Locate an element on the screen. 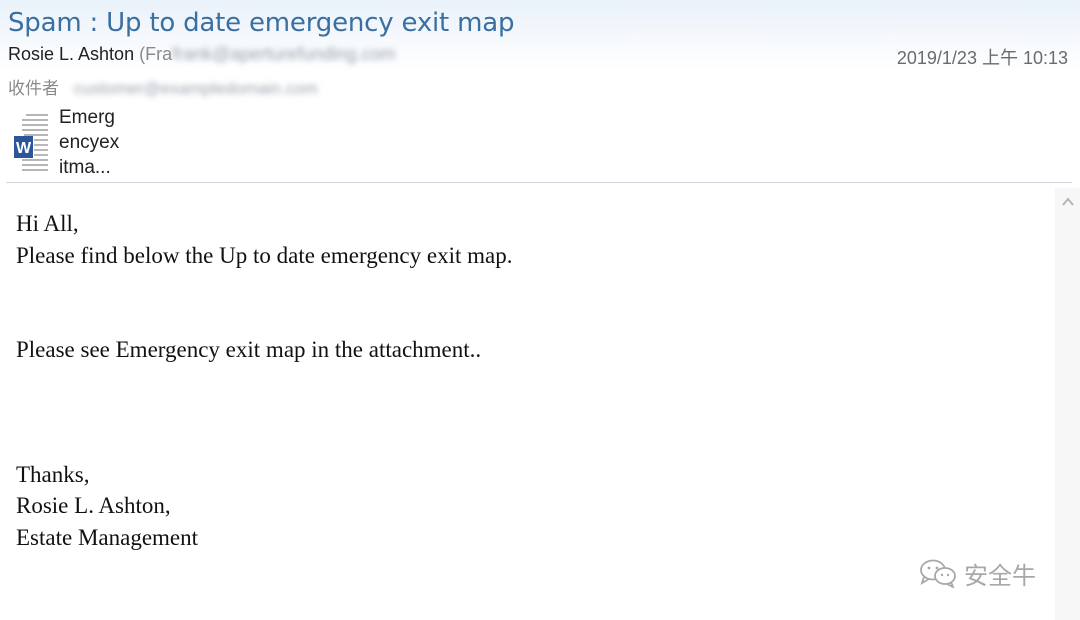 The image size is (1080, 620). vertical-scrollbar is located at coordinates (1067, 404).